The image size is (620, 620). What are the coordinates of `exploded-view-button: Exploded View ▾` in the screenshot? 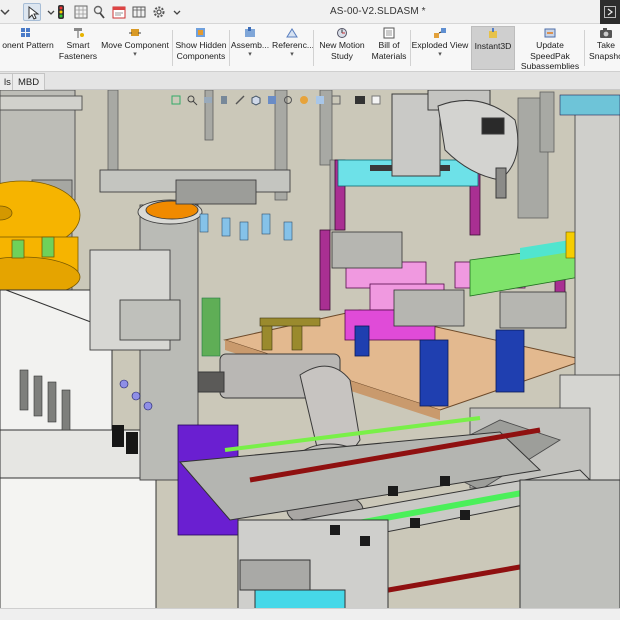 It's located at (440, 48).